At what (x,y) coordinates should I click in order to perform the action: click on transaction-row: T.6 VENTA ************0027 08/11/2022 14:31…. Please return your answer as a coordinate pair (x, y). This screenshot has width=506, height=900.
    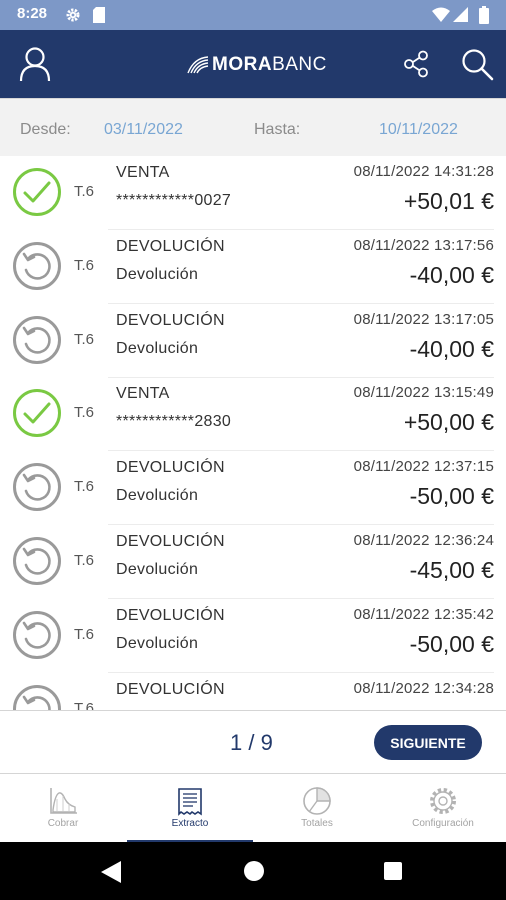
    Looking at the image, I should click on (253, 193).